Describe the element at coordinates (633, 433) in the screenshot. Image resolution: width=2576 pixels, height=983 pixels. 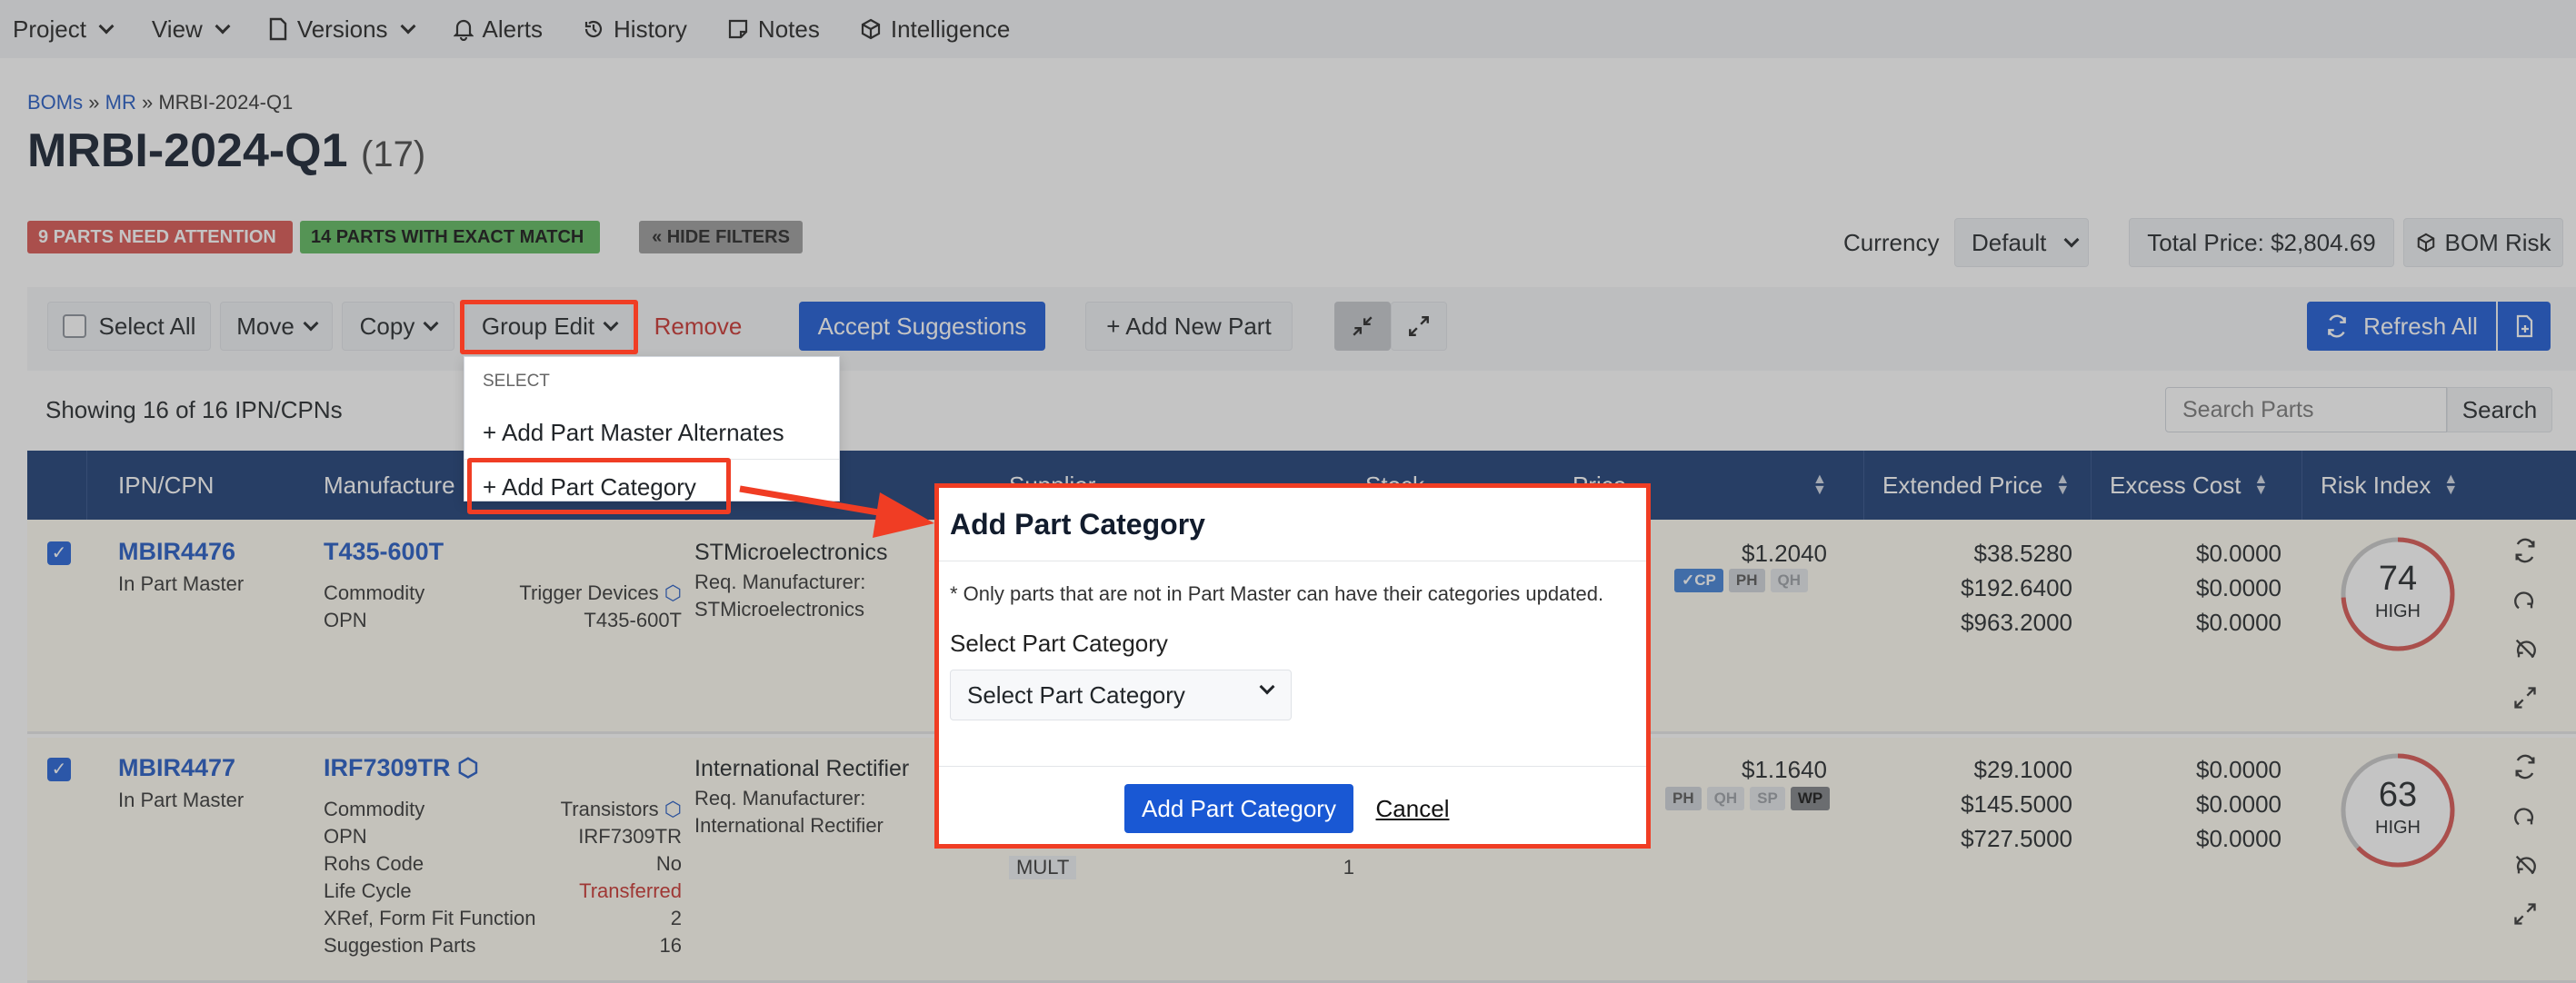
I see `menu-item-add-alternates: + Add Part Master Alternates` at that location.